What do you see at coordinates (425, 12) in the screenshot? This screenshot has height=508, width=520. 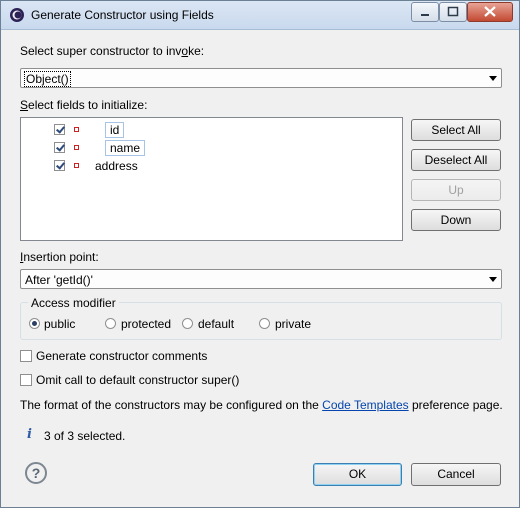 I see `minimize-button` at bounding box center [425, 12].